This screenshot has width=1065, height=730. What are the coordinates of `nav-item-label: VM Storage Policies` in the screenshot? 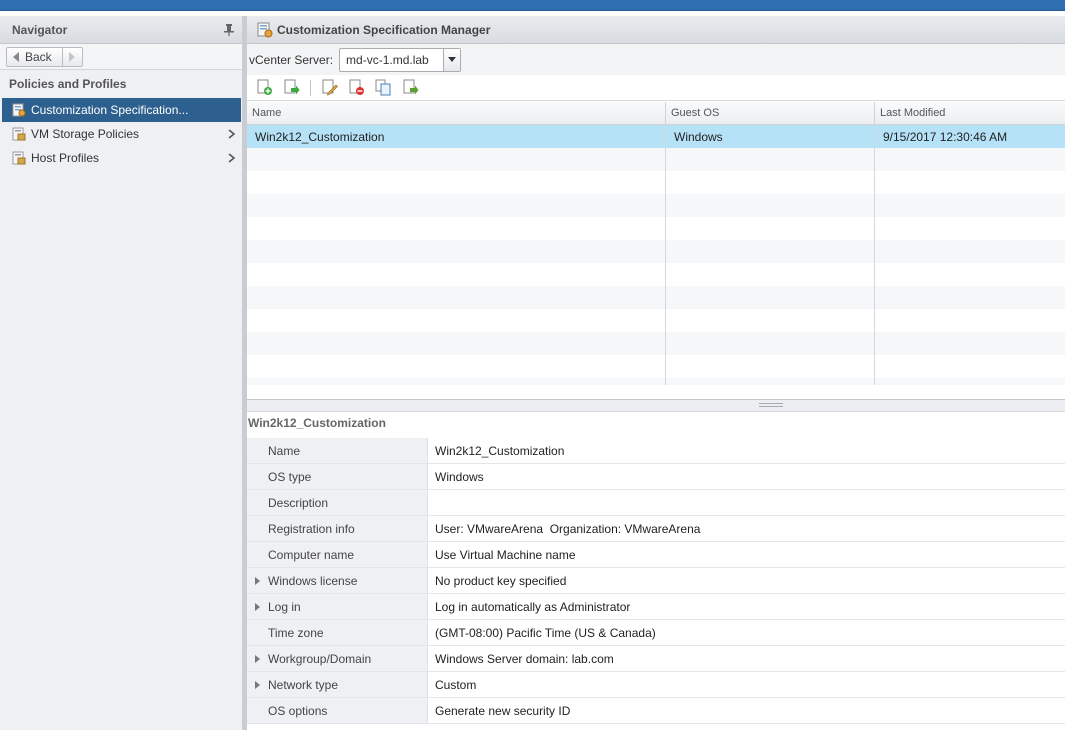 It's located at (85, 134).